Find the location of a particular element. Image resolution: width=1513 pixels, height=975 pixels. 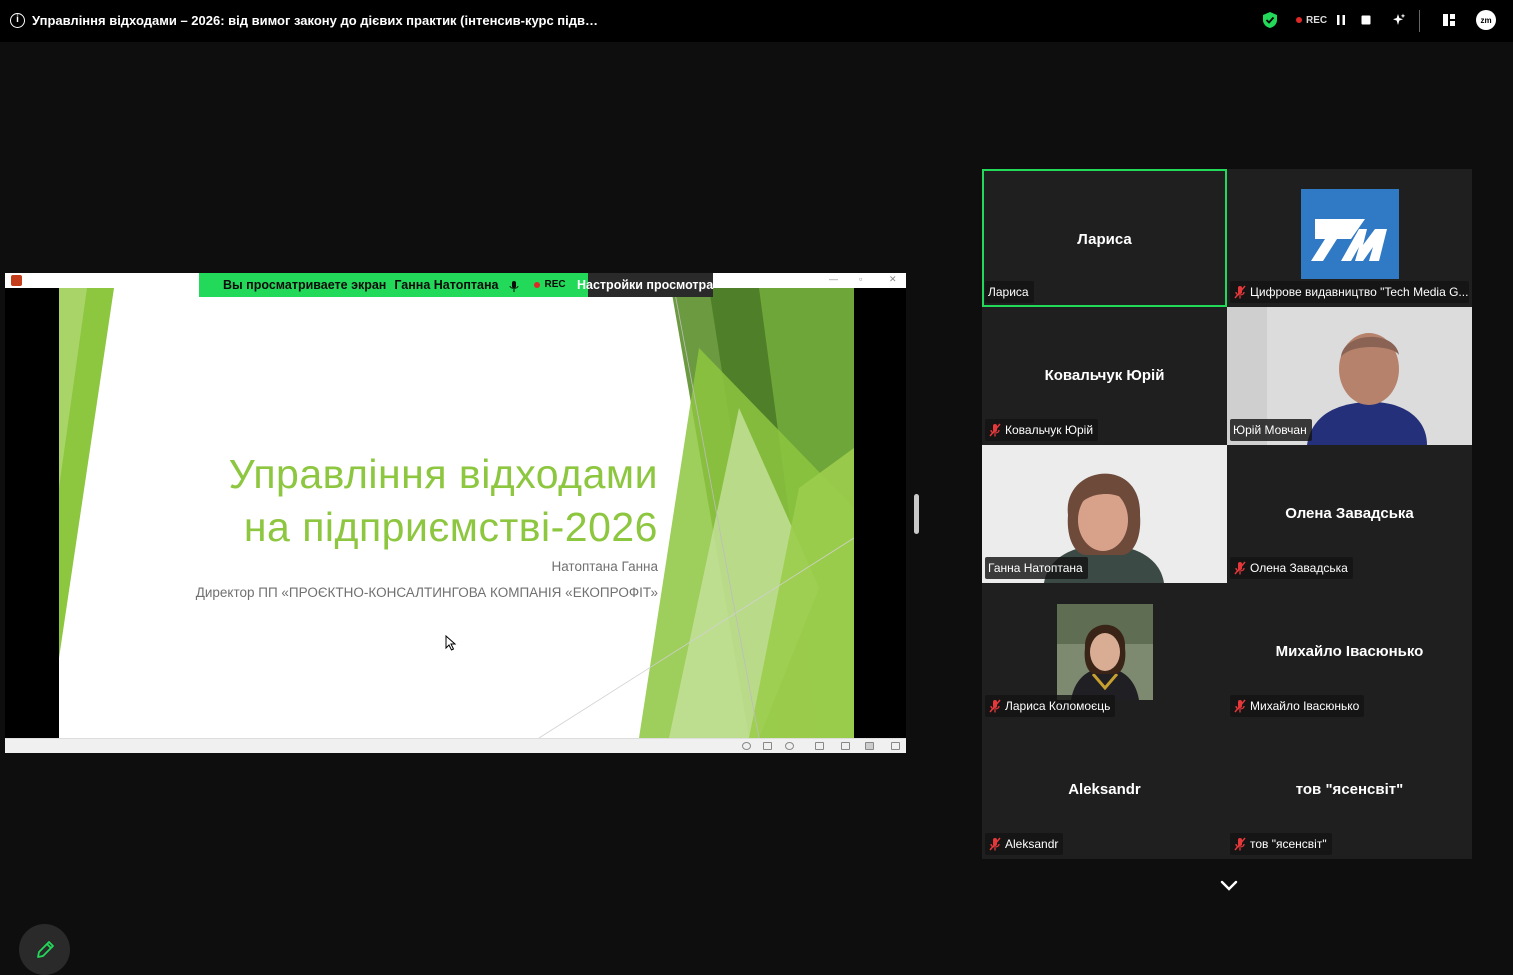

participant-tile: Ганна Натоптана is located at coordinates (1104, 514).